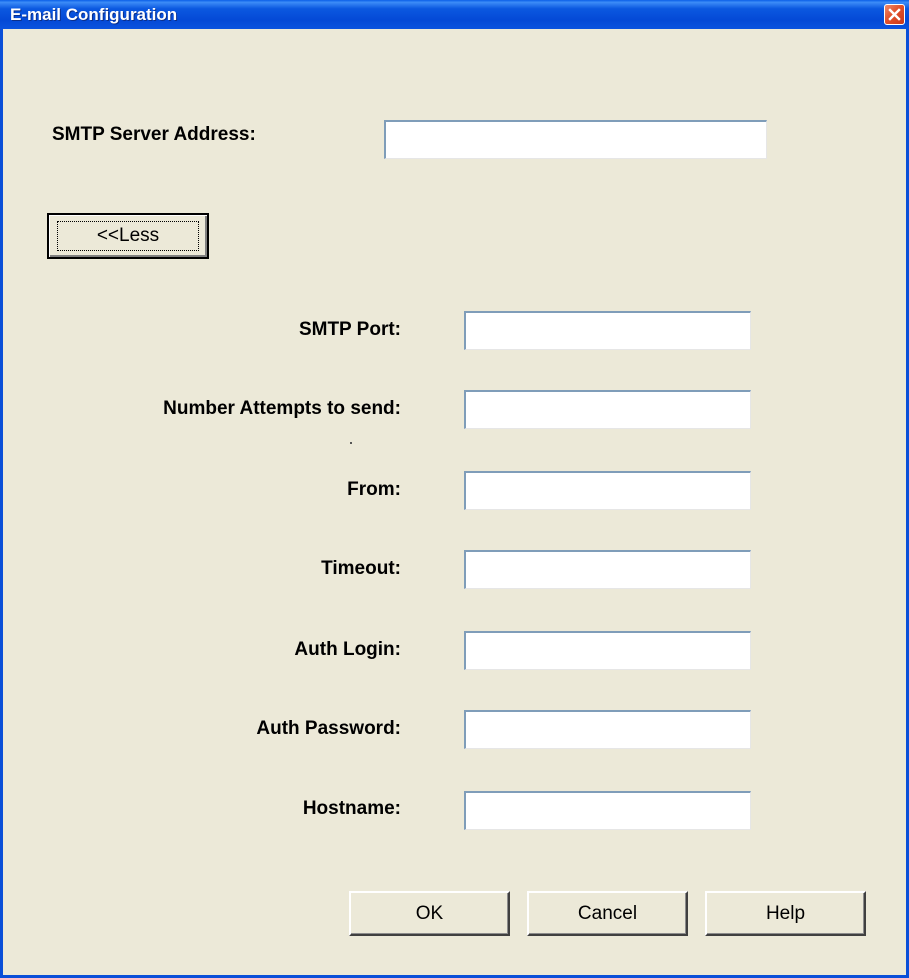  I want to click on auth-login-input, so click(607, 650).